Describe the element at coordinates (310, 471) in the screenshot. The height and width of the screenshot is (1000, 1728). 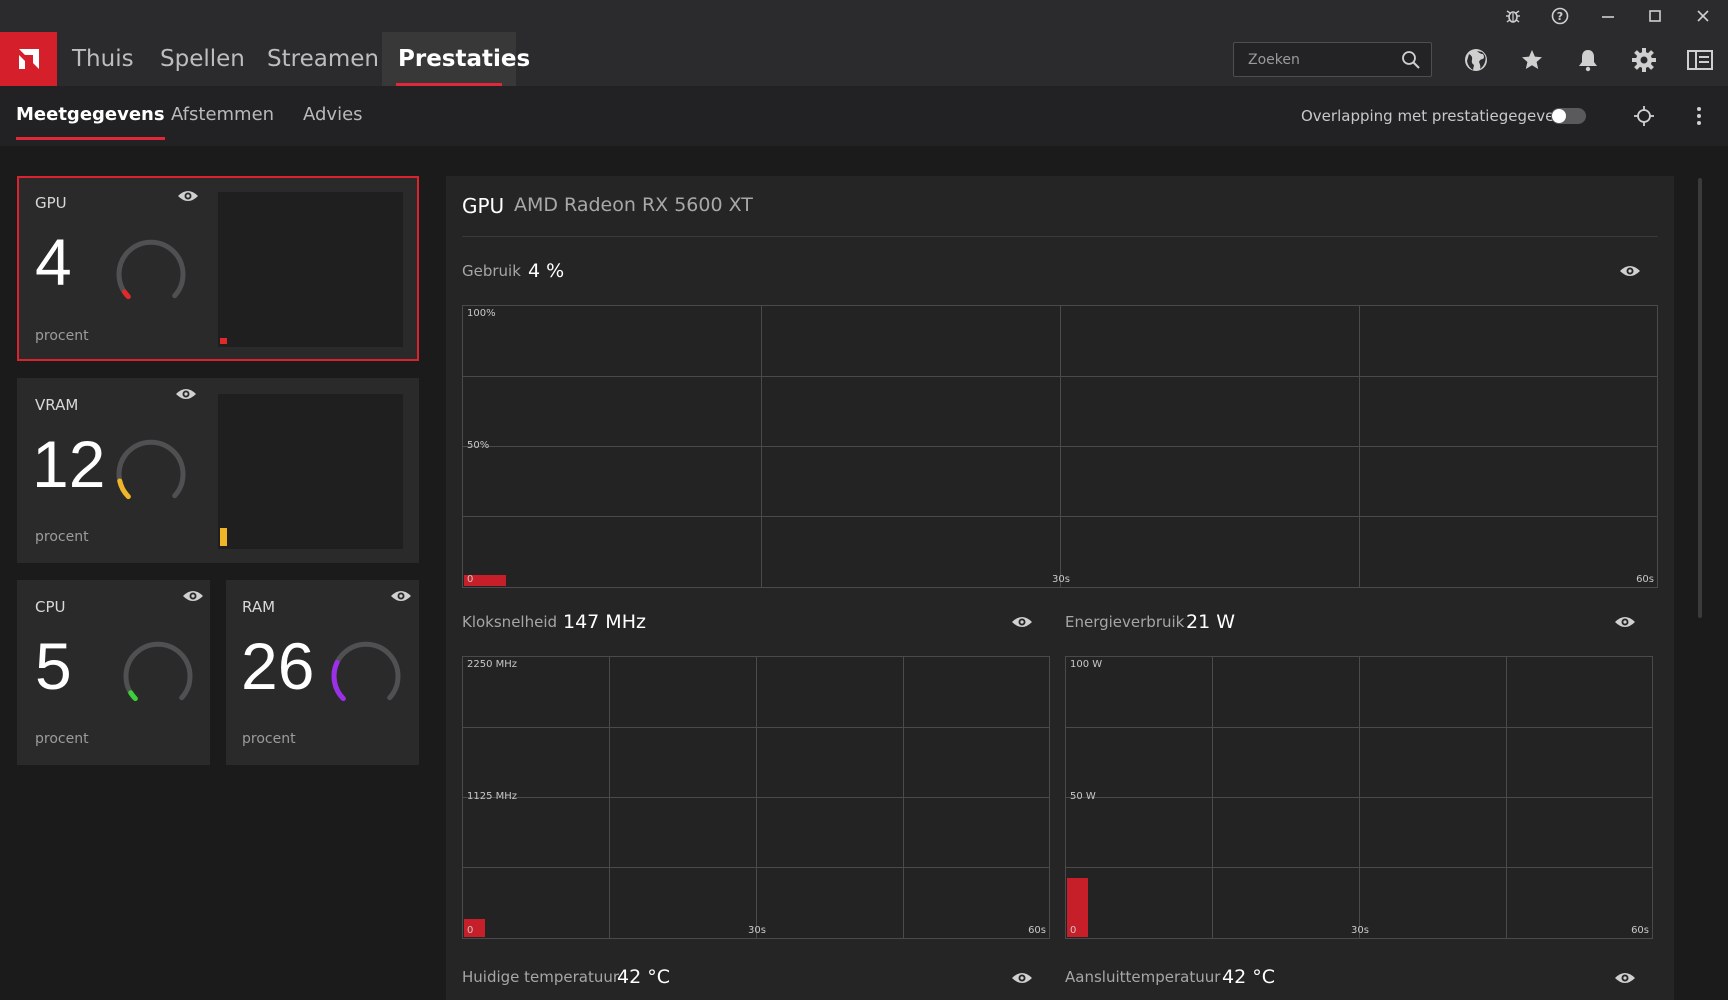
I see `vram-mini-chart` at that location.